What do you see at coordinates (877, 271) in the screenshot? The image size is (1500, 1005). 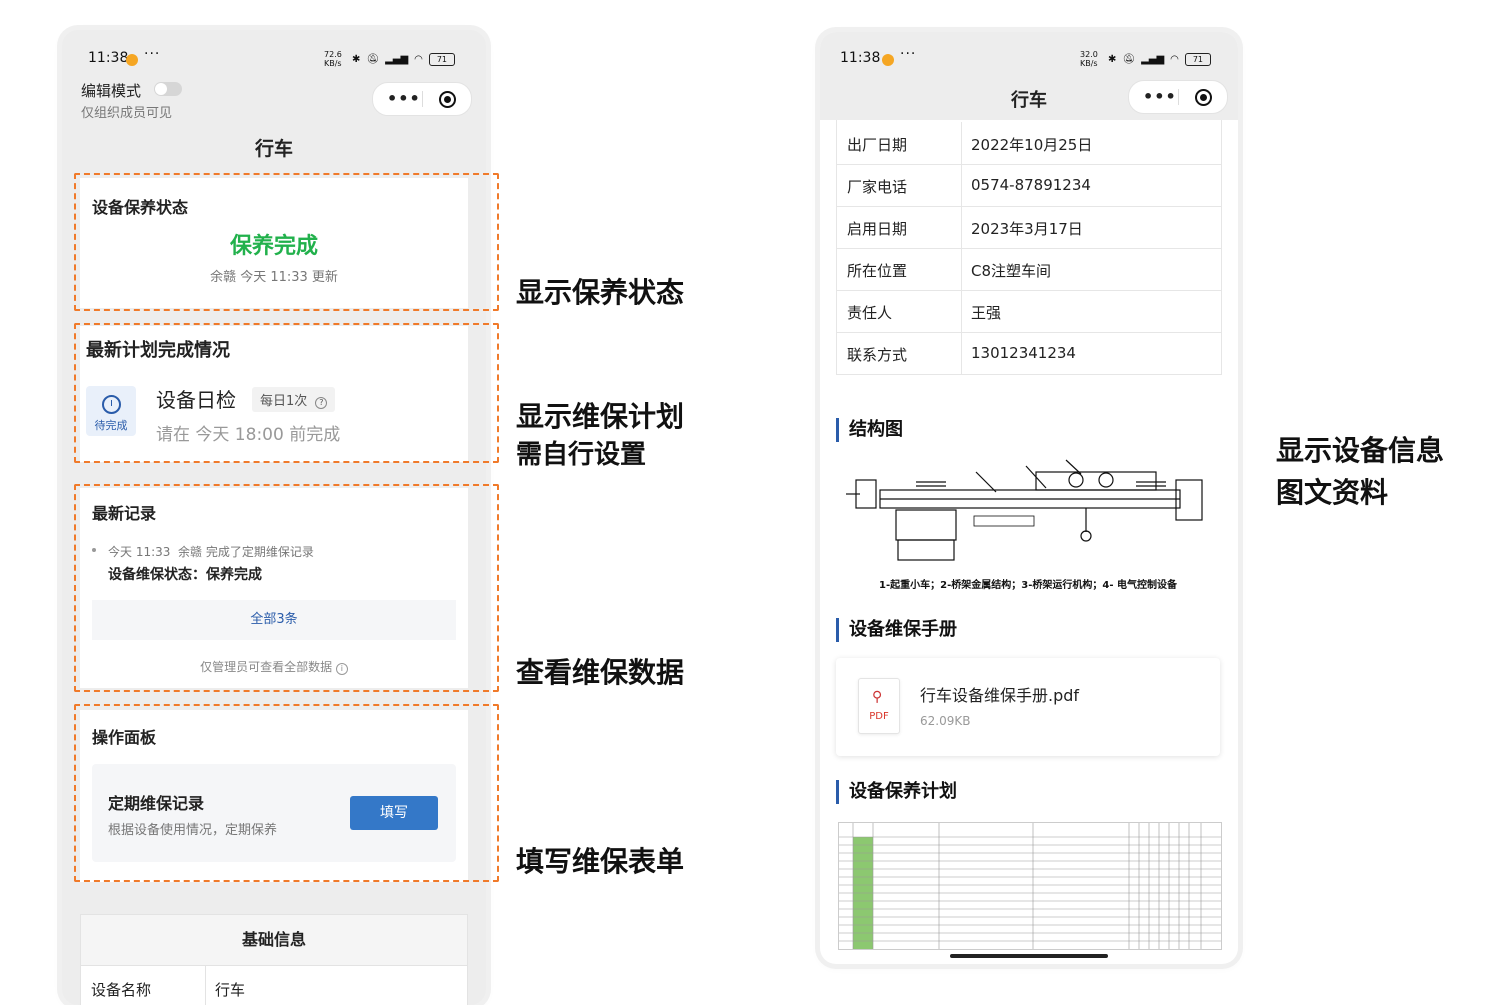 I see `info-key: 所在位置` at bounding box center [877, 271].